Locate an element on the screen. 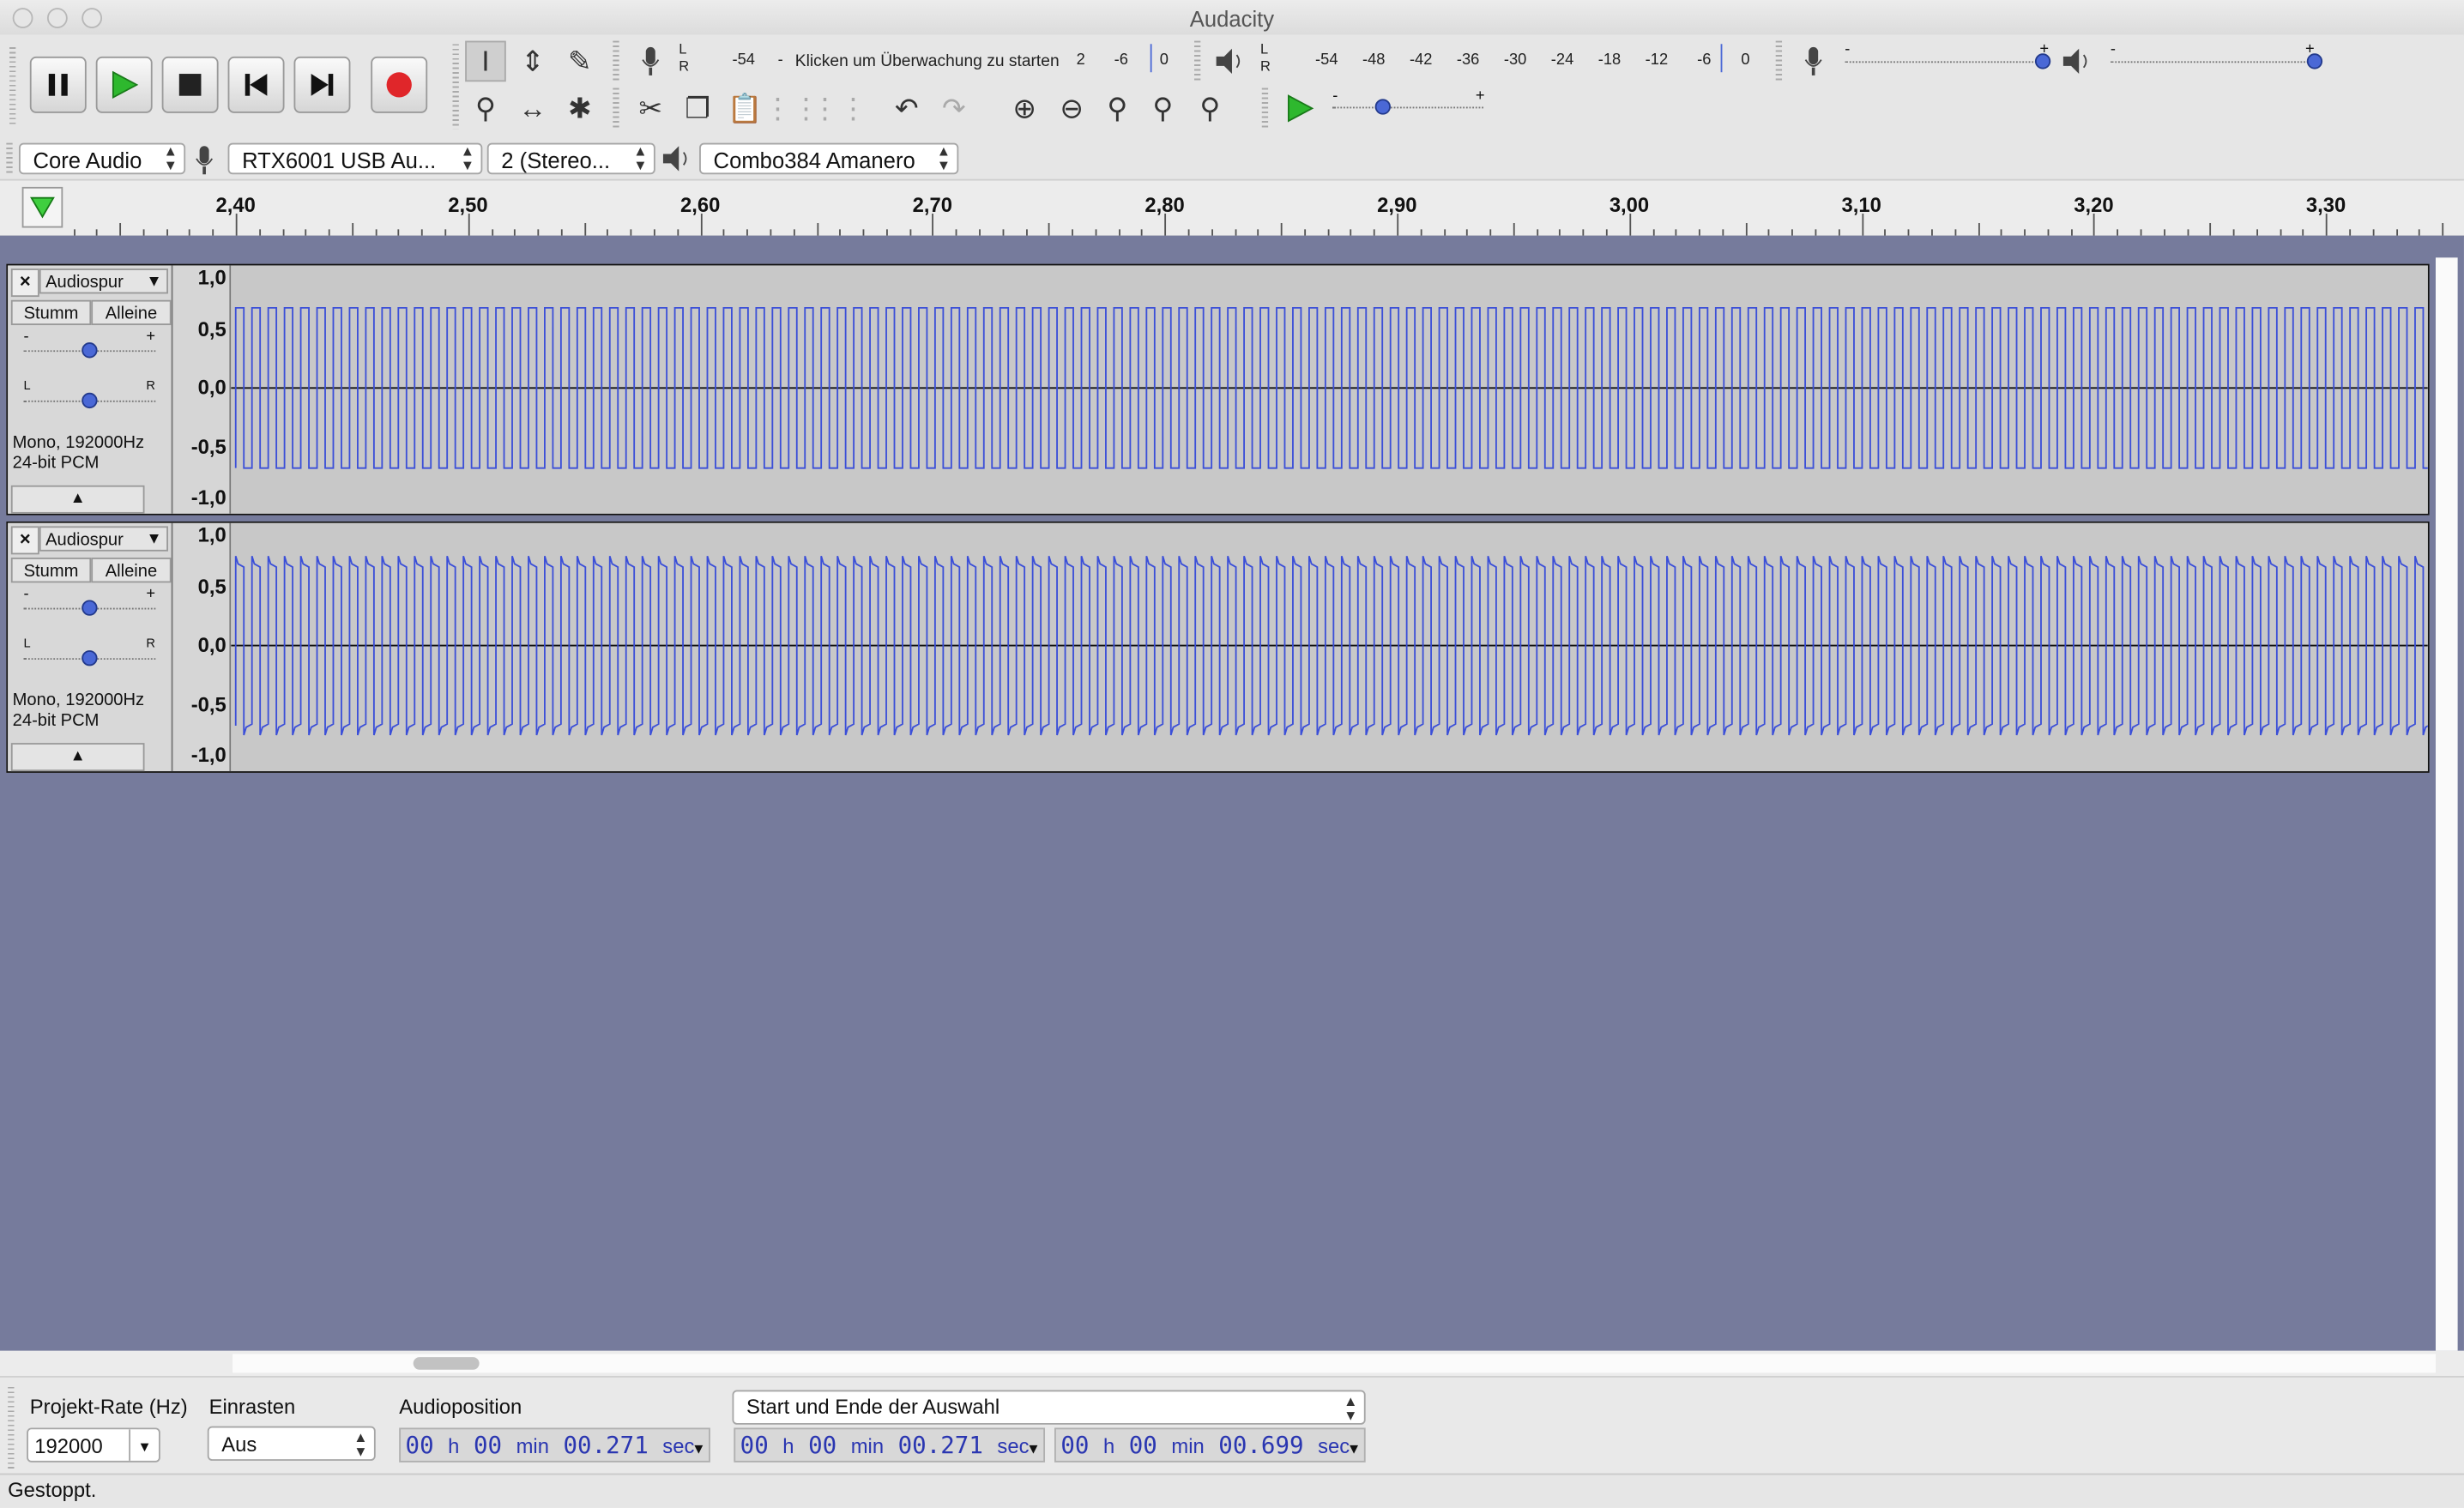 The width and height of the screenshot is (2464, 1508). meter-tick: -54 is located at coordinates (743, 60).